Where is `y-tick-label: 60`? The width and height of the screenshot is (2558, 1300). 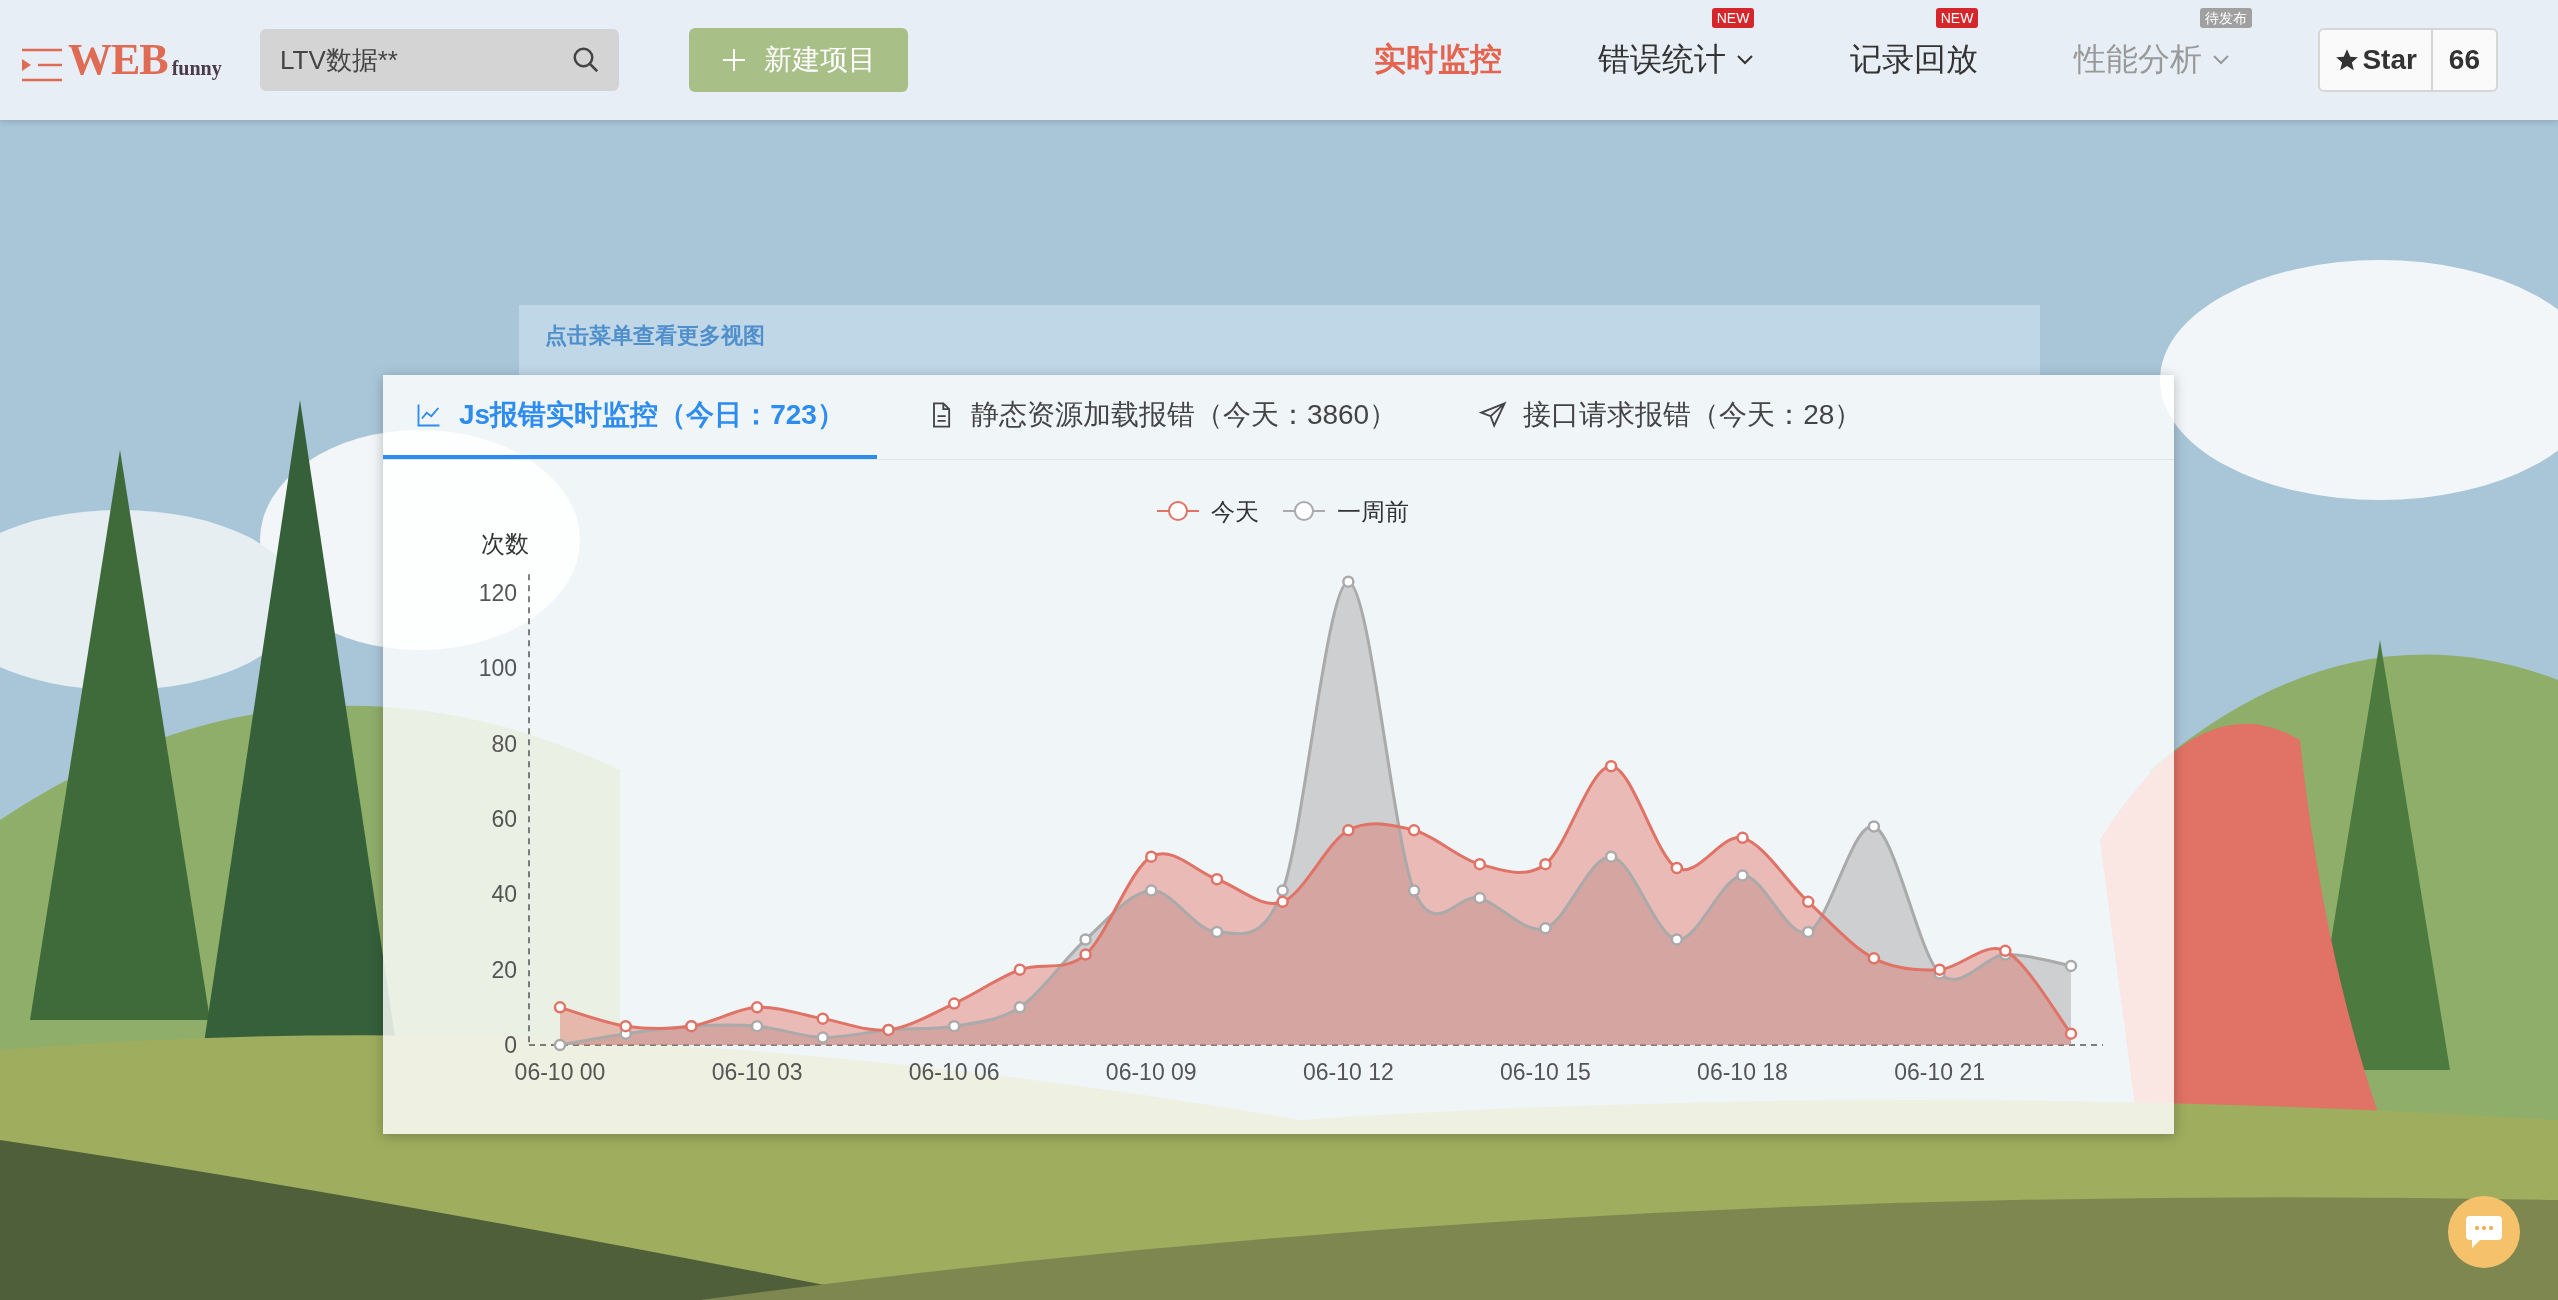
y-tick-label: 60 is located at coordinates (504, 819).